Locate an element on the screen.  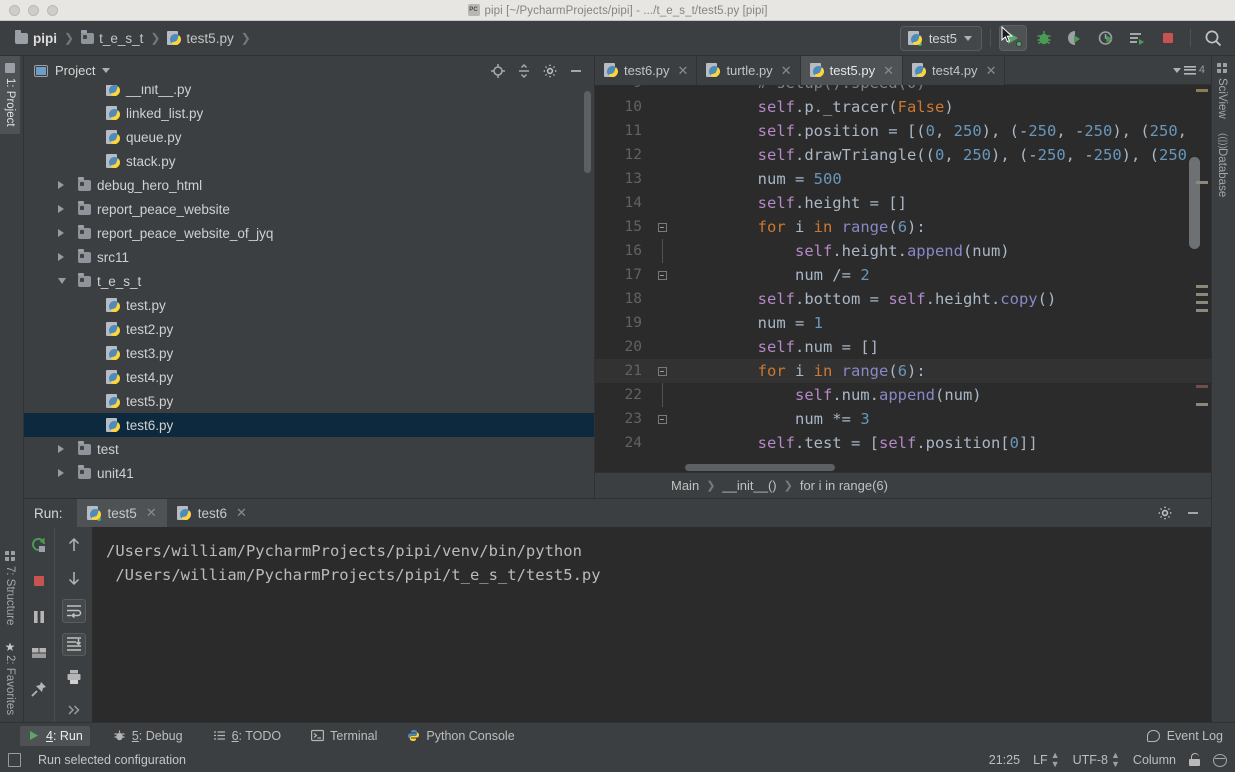
down-button is located at coordinates (74, 577).